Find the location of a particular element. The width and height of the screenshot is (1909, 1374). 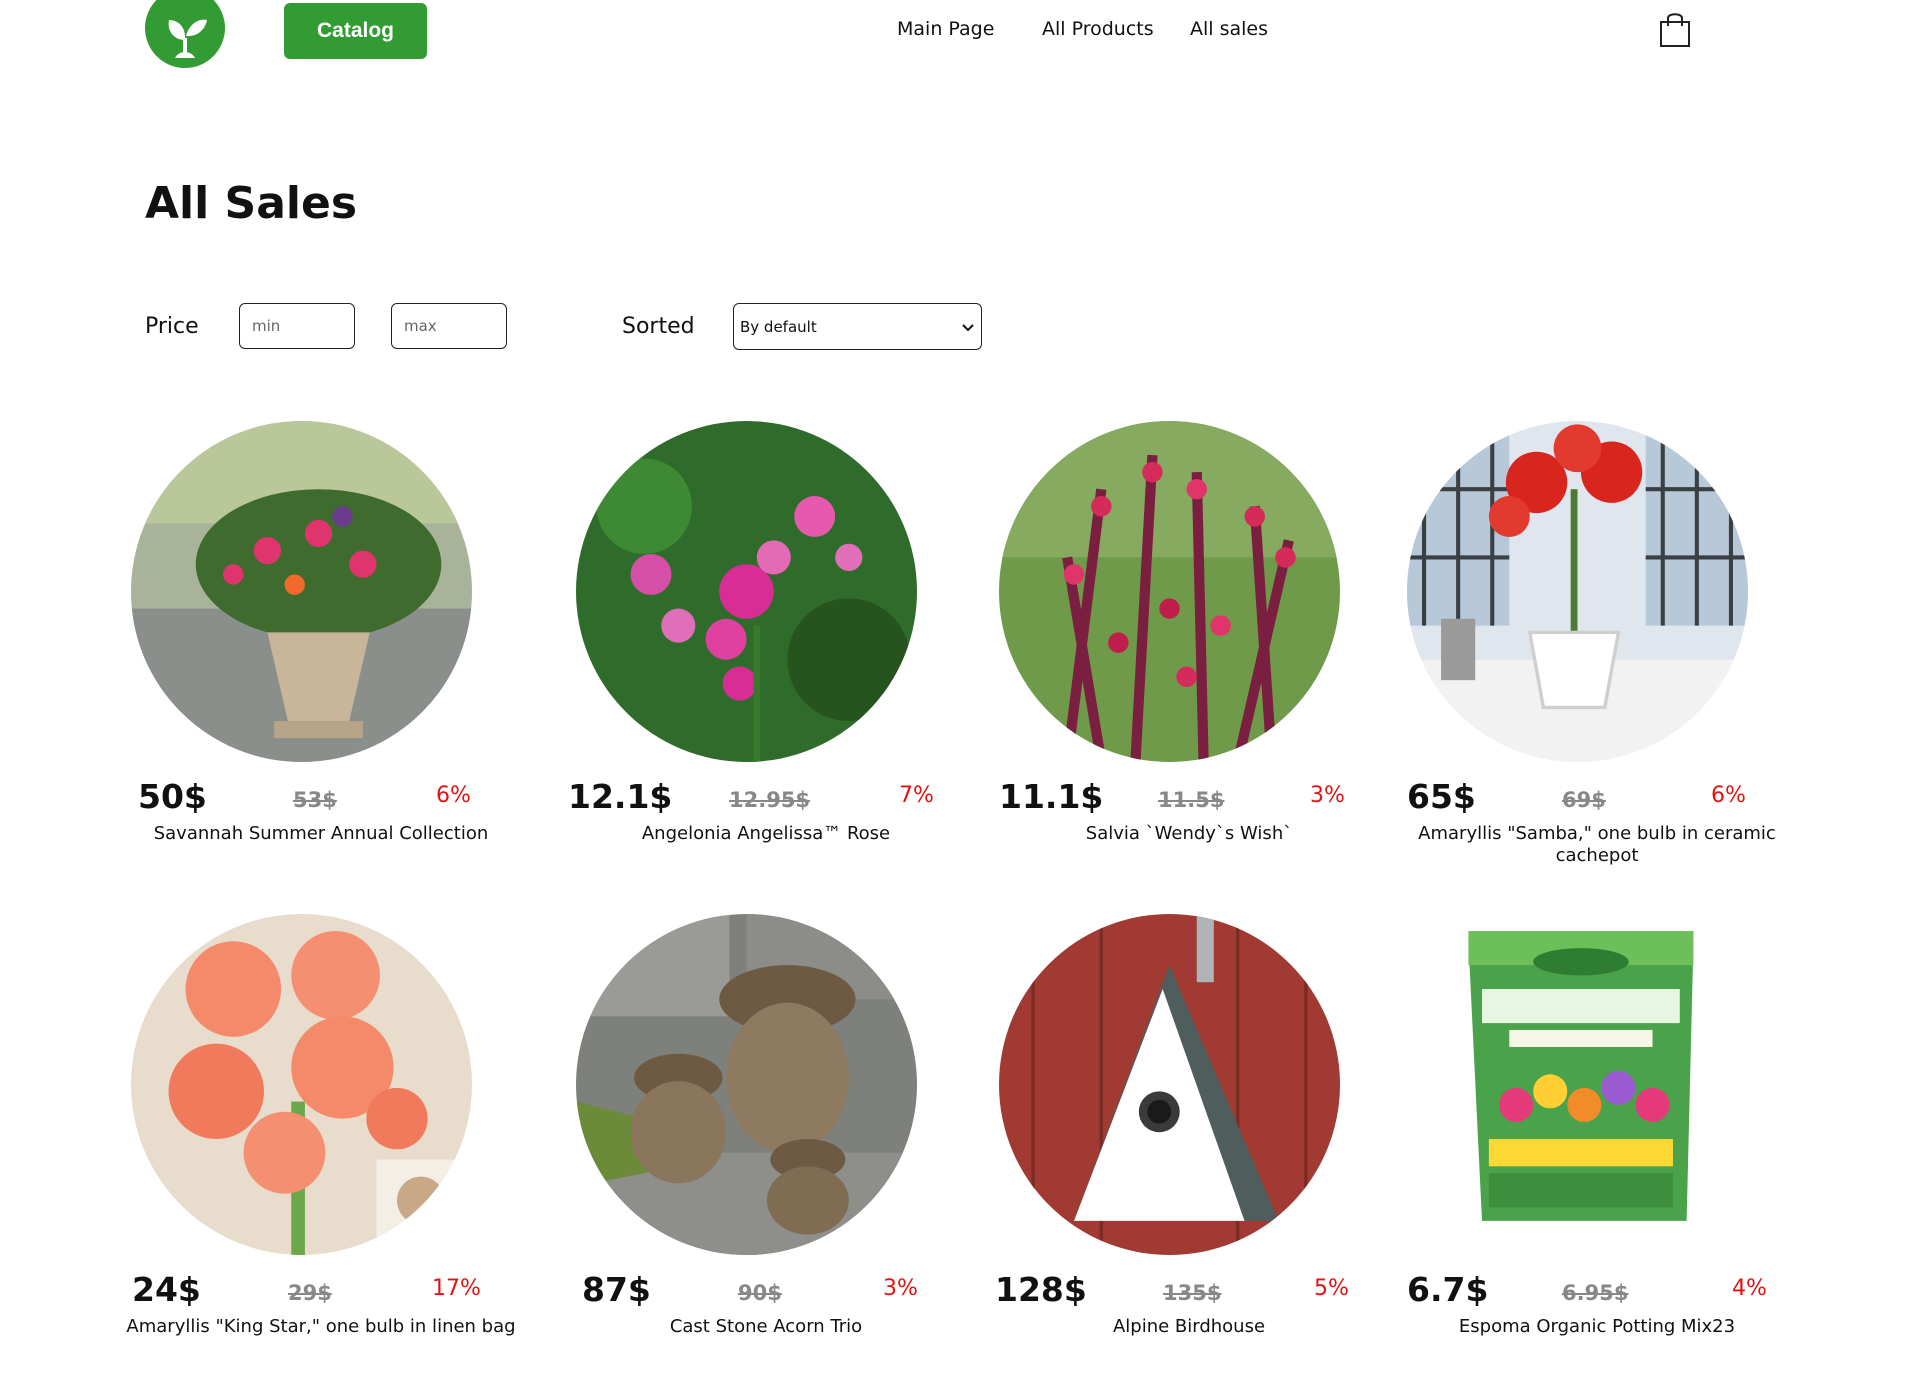

sort-selected-value: By default is located at coordinates (778, 326).